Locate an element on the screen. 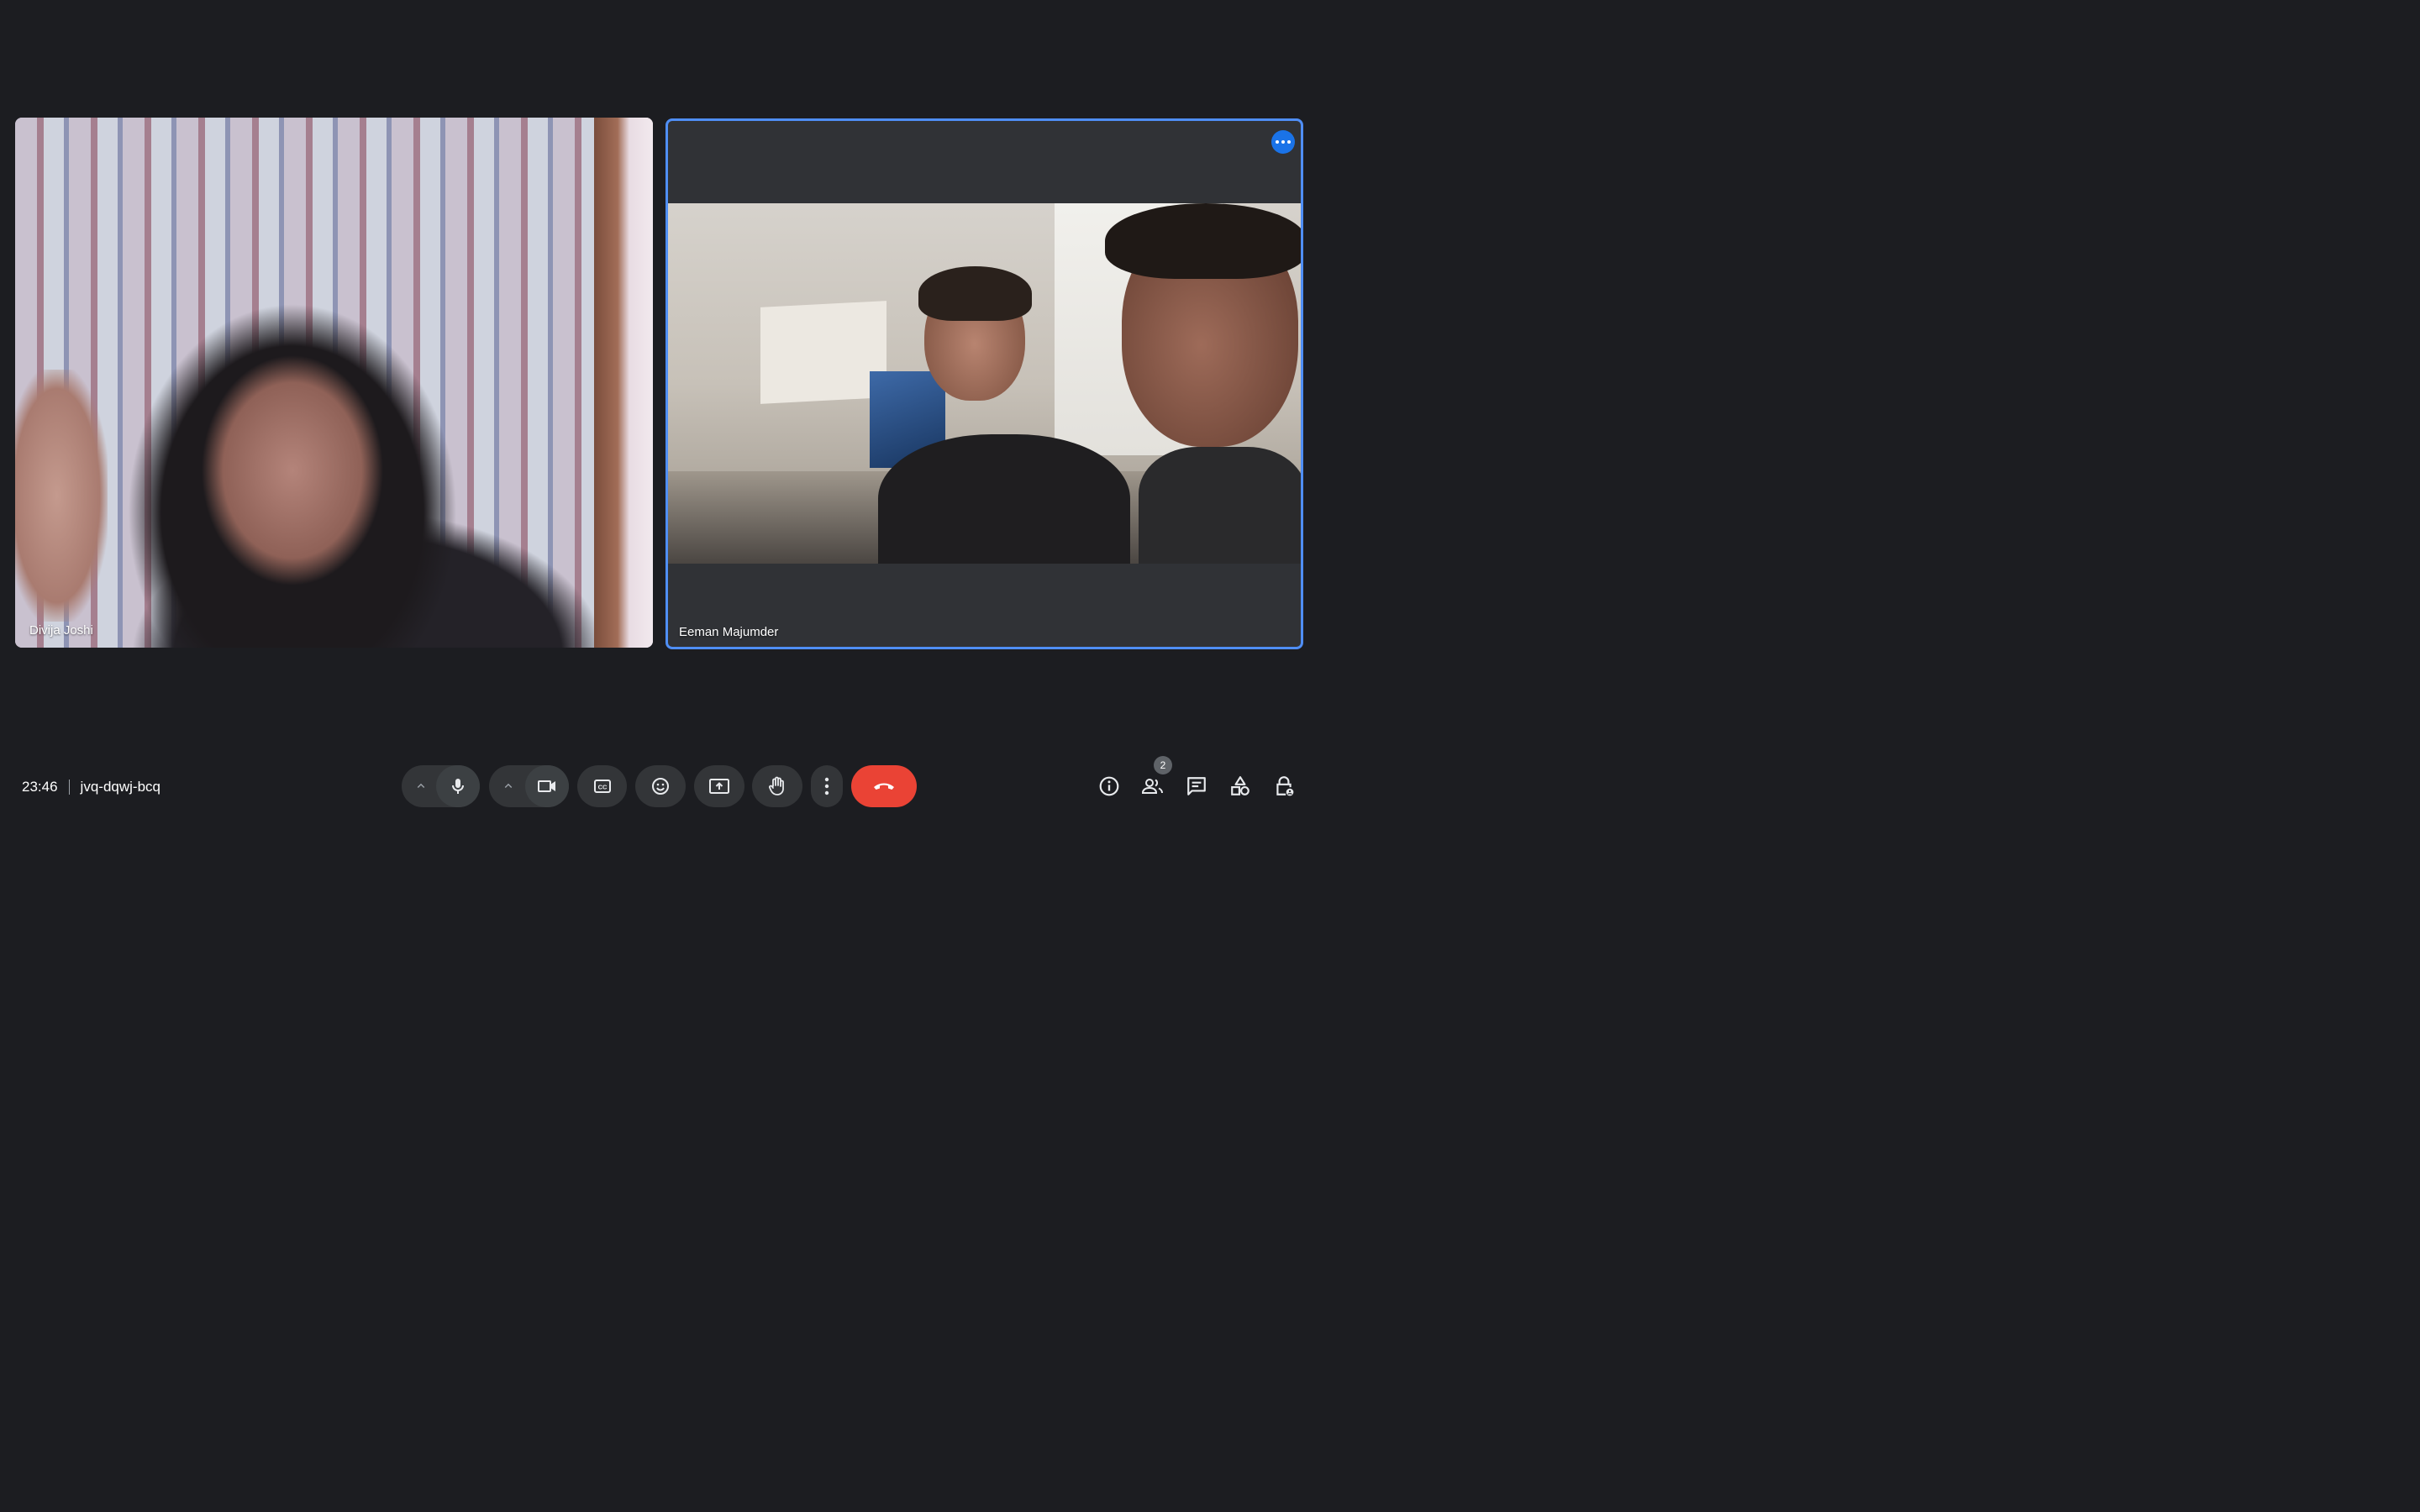 The width and height of the screenshot is (2420, 1512). host-controls-button is located at coordinates (1284, 786).